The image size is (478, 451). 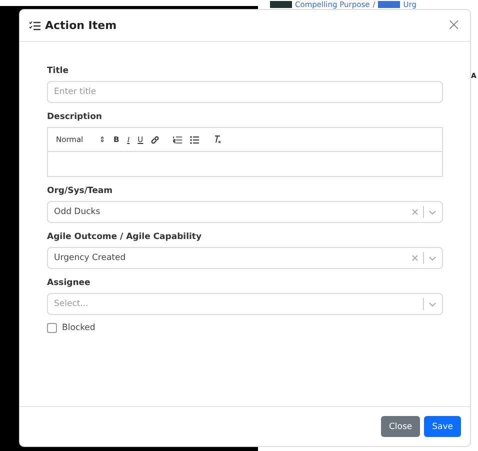 What do you see at coordinates (245, 258) in the screenshot?
I see `select-field: Urgency Created` at bounding box center [245, 258].